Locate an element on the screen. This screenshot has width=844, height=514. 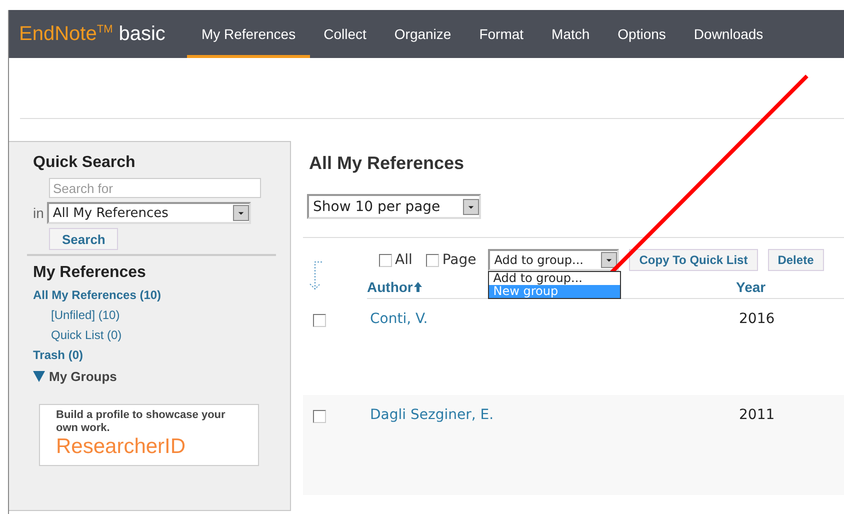
sidebar-link: [Unfiled] (10) is located at coordinates (85, 315).